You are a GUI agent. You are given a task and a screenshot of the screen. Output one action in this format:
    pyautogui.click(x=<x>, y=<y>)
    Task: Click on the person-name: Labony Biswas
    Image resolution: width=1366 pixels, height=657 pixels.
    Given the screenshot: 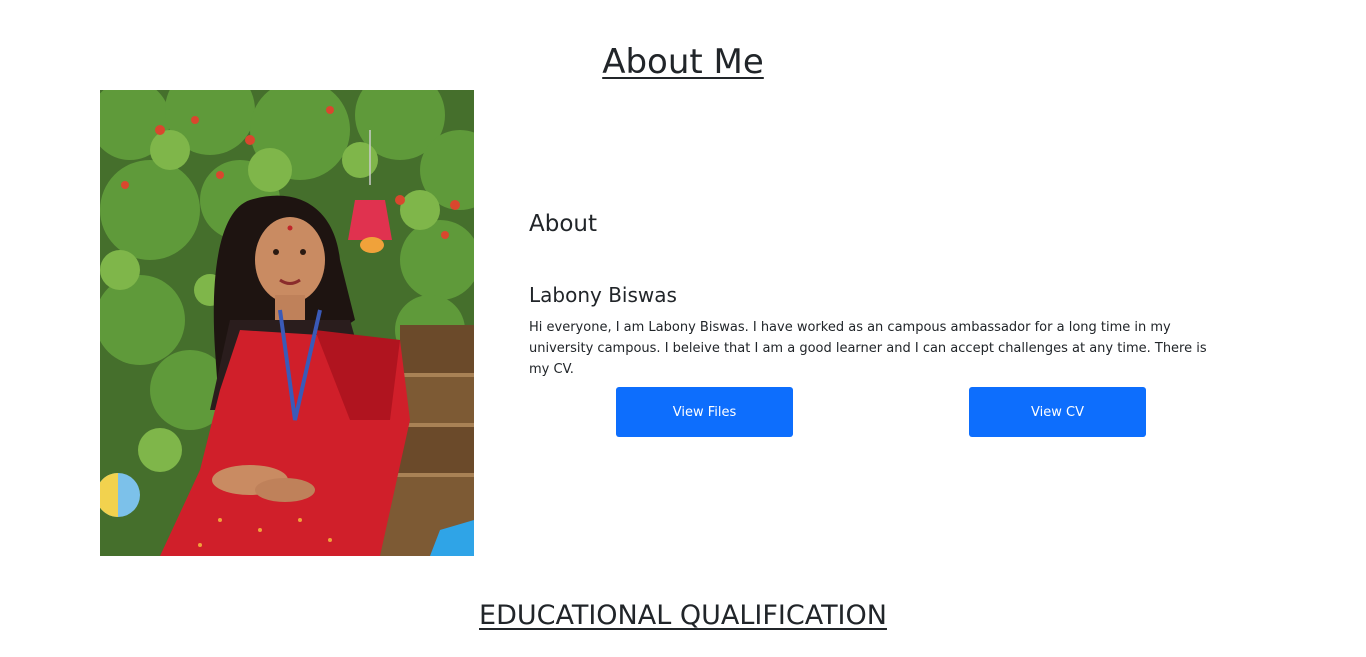 What is the action you would take?
    pyautogui.click(x=603, y=295)
    